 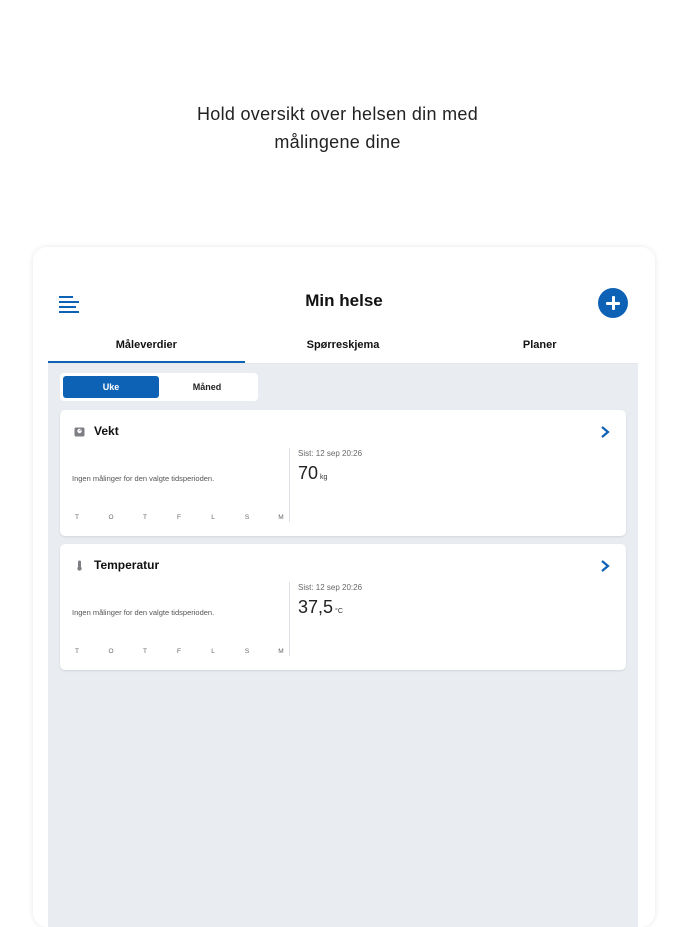 I want to click on thermometer-icon, so click(x=79, y=565).